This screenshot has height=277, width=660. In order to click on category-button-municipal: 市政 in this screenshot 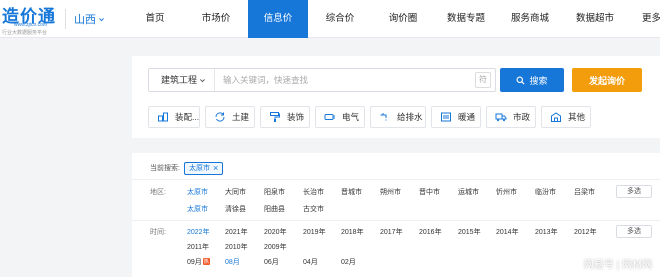, I will do `click(511, 117)`.